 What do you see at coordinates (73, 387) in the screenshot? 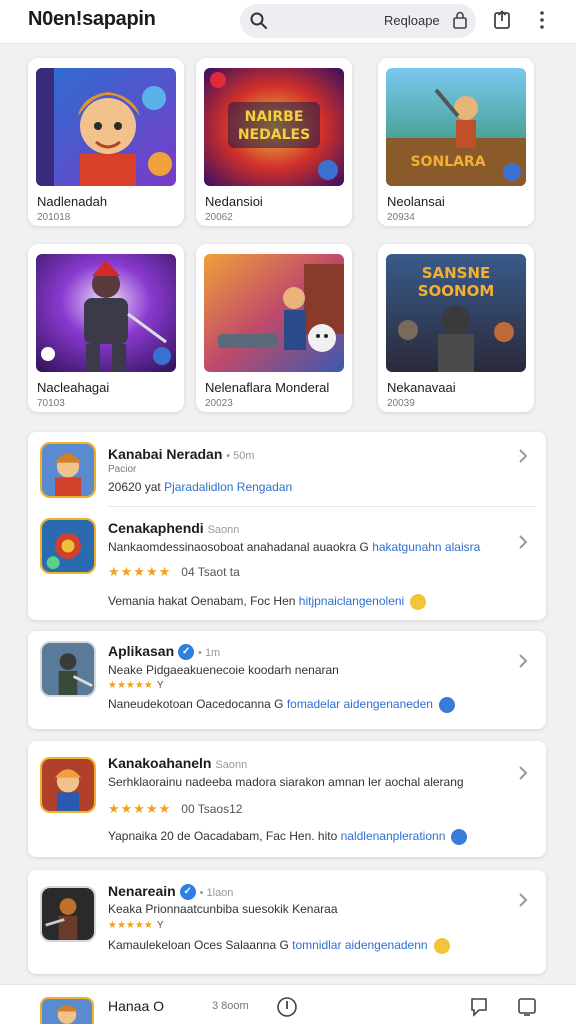
I see `game-title: Nacleahagai` at bounding box center [73, 387].